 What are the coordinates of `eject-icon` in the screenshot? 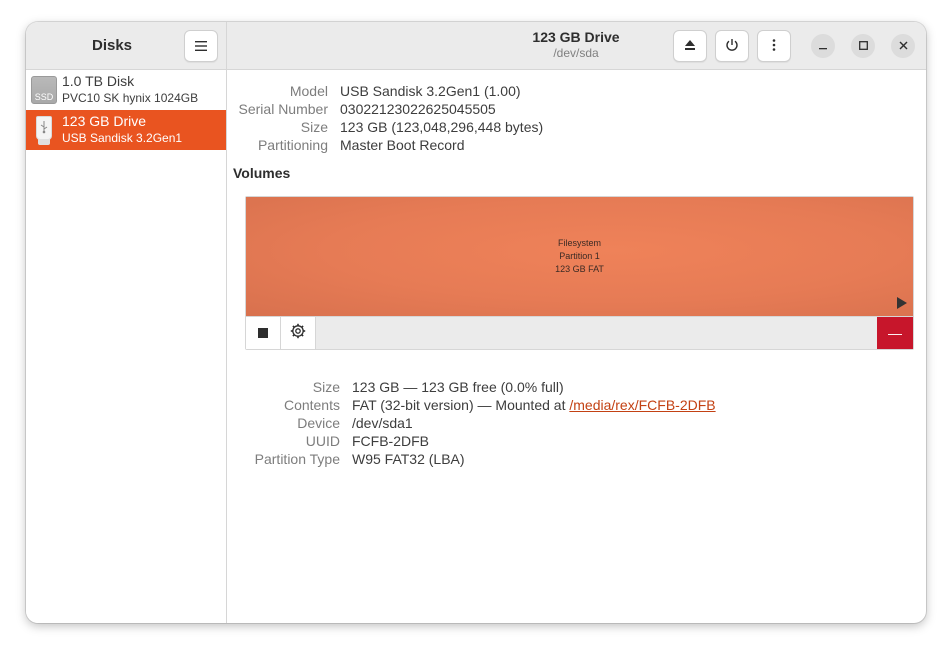 It's located at (690, 46).